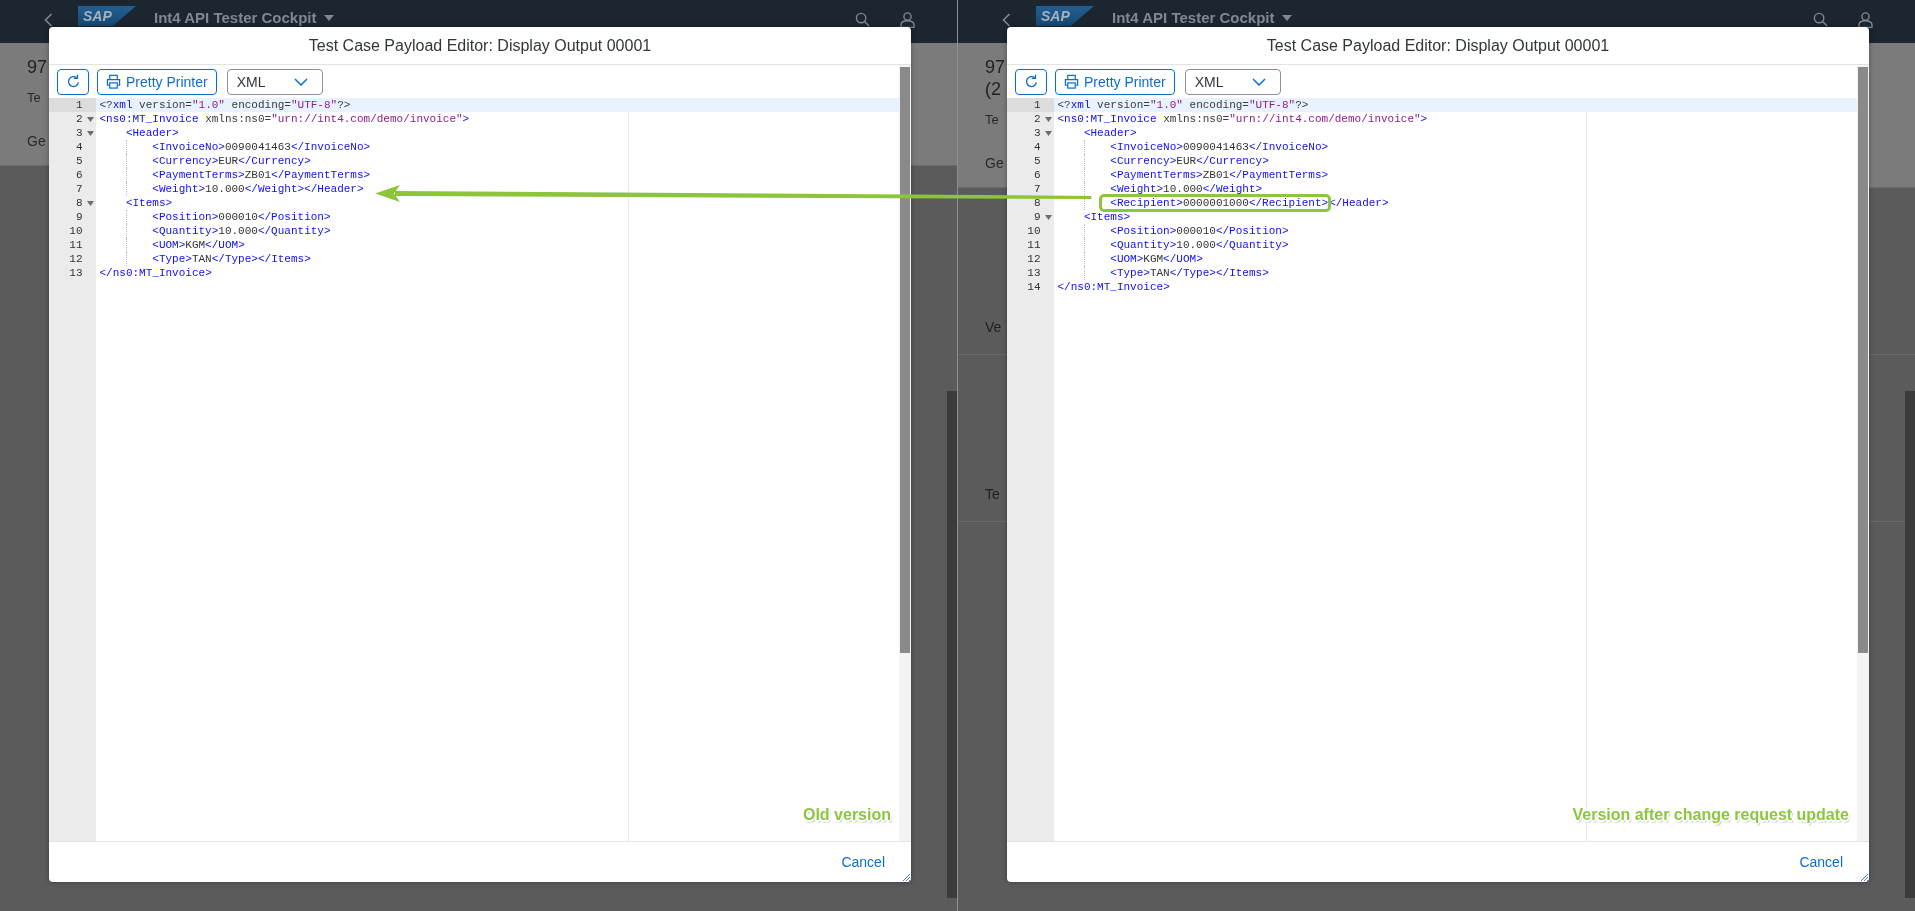  Describe the element at coordinates (1219, 203) in the screenshot. I see `code-line: <Recipient>0000001000</Recipient>` at that location.